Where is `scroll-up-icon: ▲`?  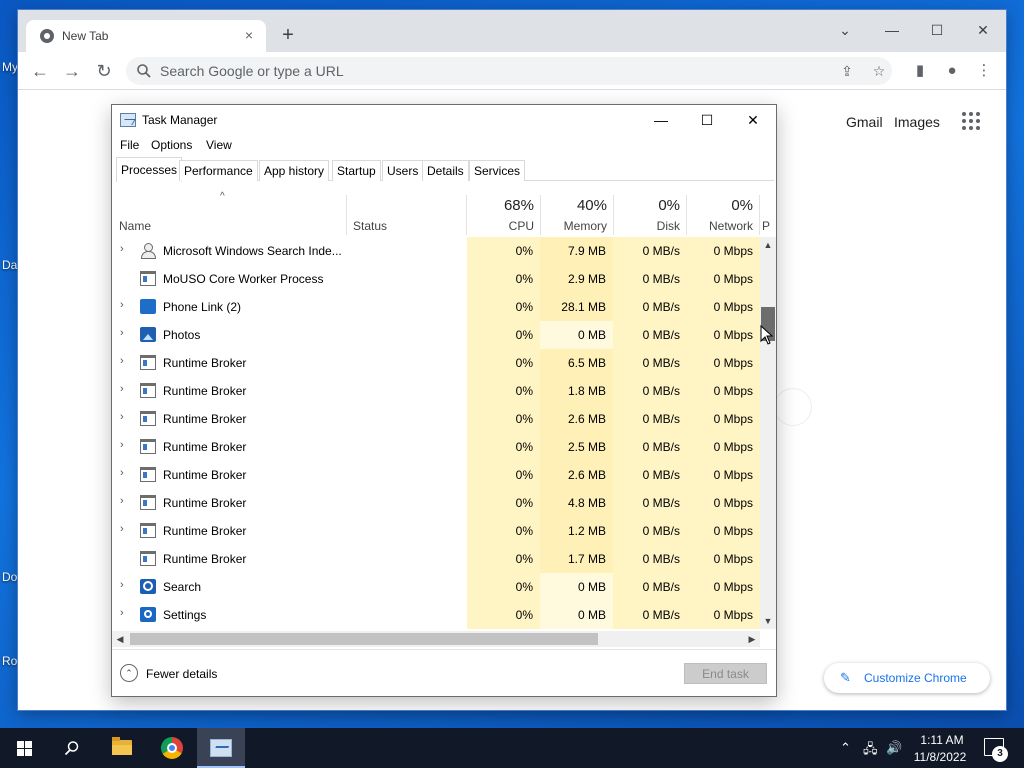 scroll-up-icon: ▲ is located at coordinates (768, 245).